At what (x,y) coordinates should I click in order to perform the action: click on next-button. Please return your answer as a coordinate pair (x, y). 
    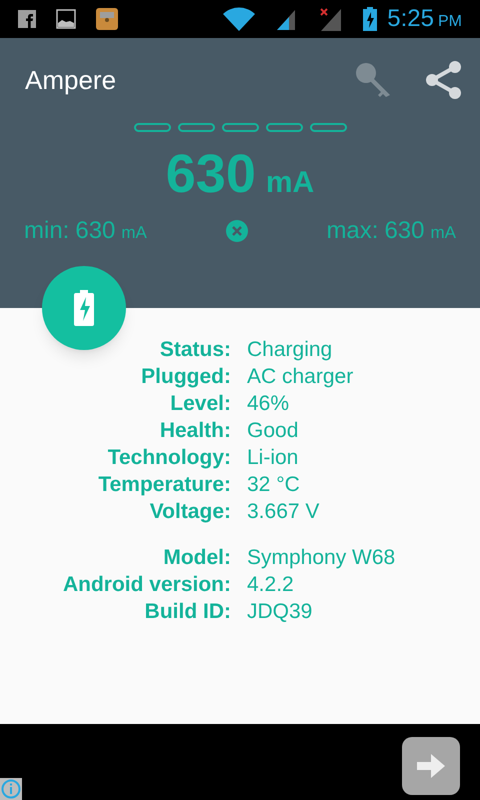
    Looking at the image, I should click on (431, 766).